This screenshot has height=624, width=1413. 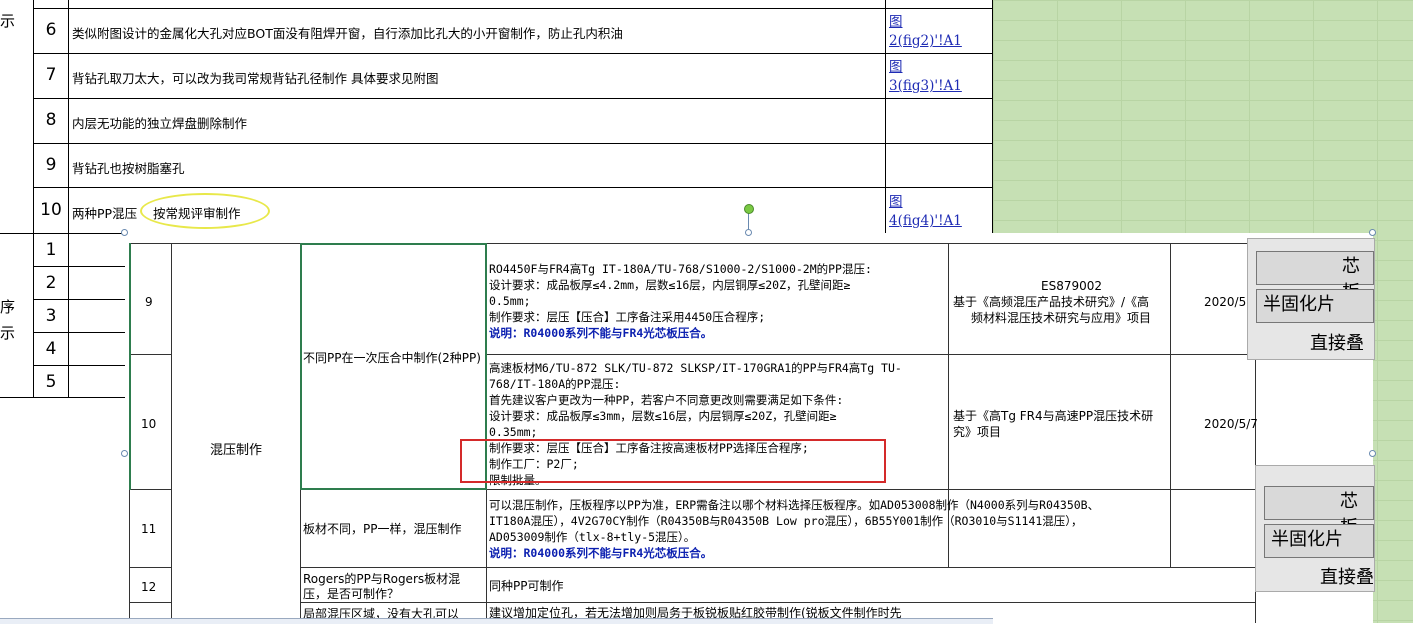 What do you see at coordinates (205, 211) in the screenshot?
I see `yellow-ellipse` at bounding box center [205, 211].